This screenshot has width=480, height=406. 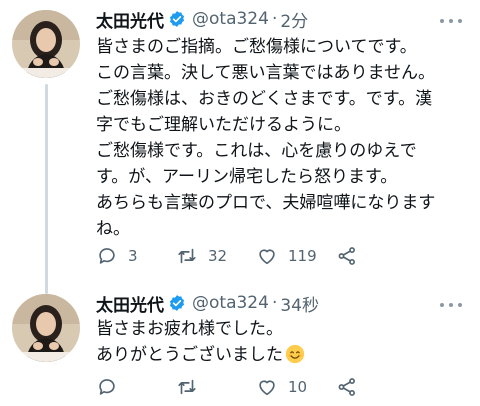 What do you see at coordinates (113, 229) in the screenshot?
I see `tweet-text-line: ね。` at bounding box center [113, 229].